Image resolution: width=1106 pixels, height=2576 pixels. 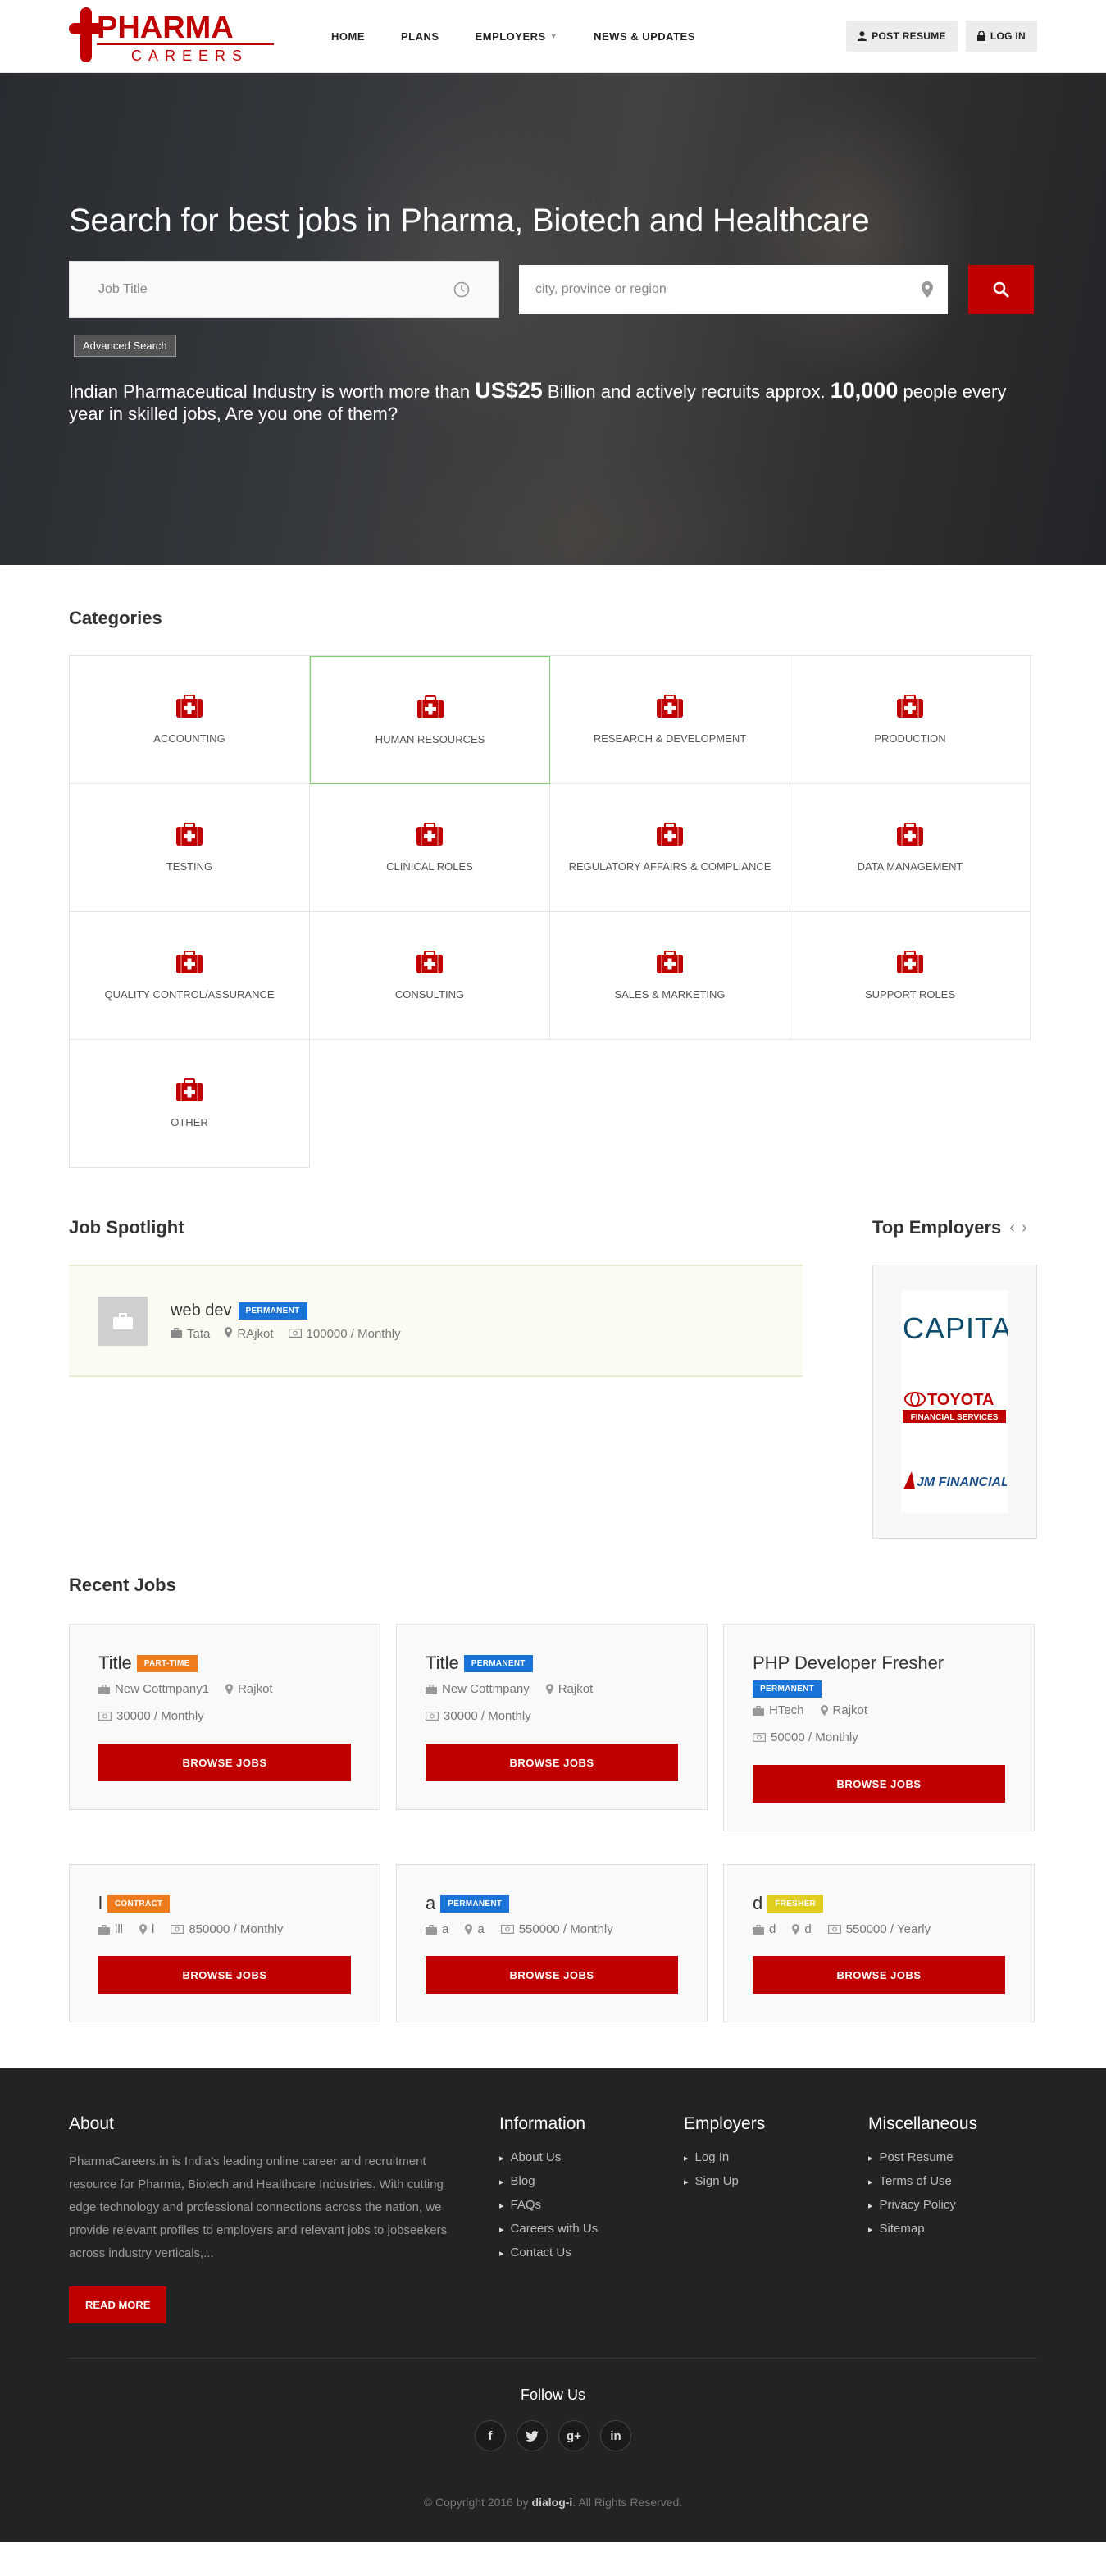 What do you see at coordinates (670, 976) in the screenshot?
I see `category-sales-marketing: SALES & MARKETING` at bounding box center [670, 976].